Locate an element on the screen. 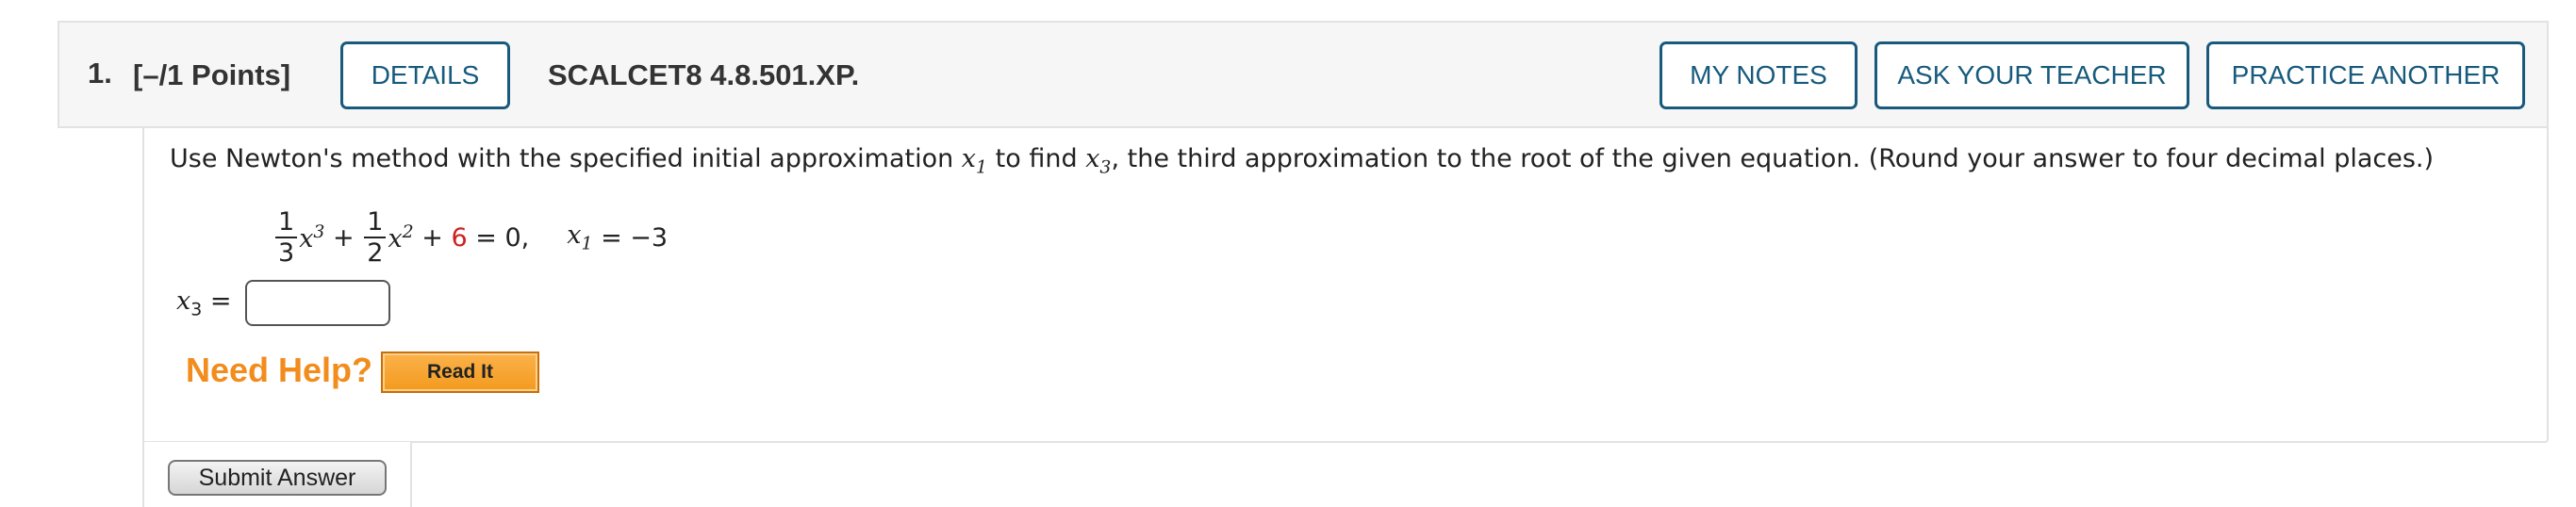  my-notes-button: MY NOTES is located at coordinates (1759, 75).